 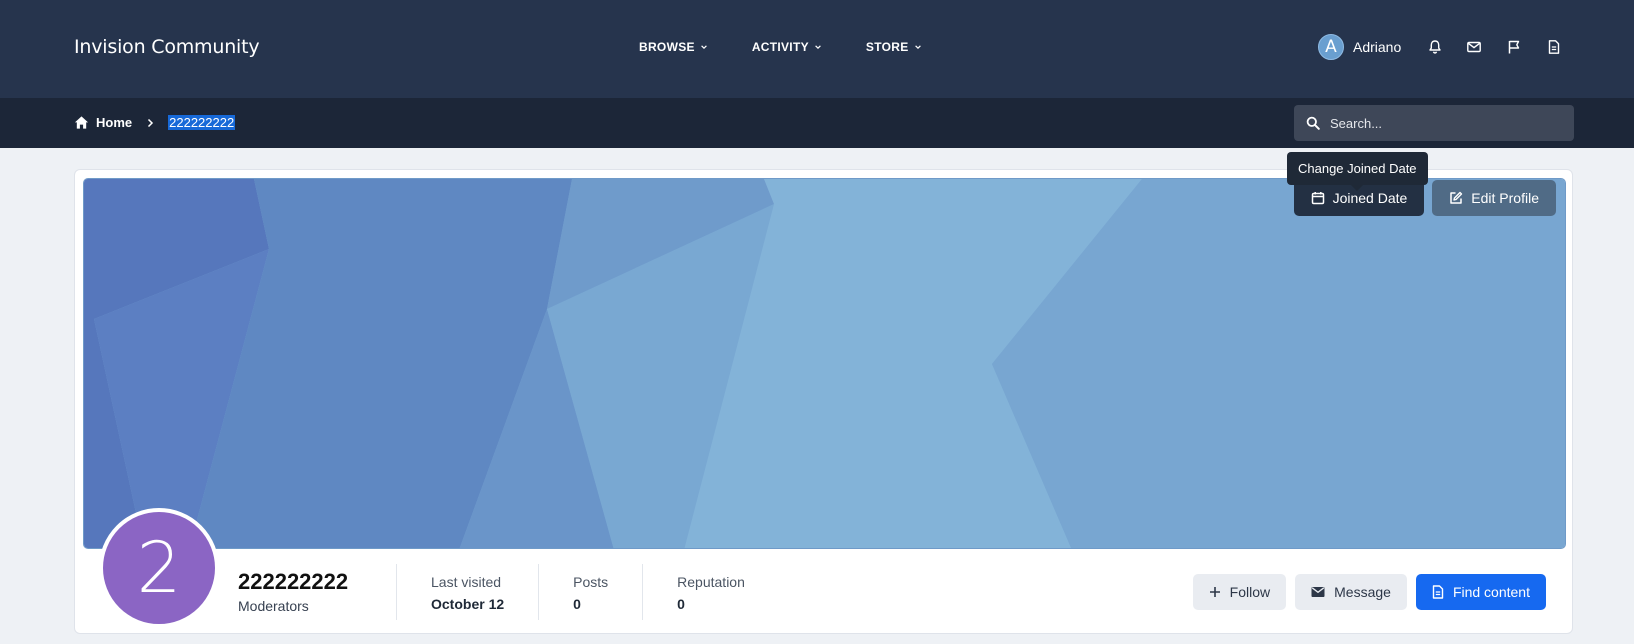 I want to click on stat-value: October 12, so click(x=468, y=604).